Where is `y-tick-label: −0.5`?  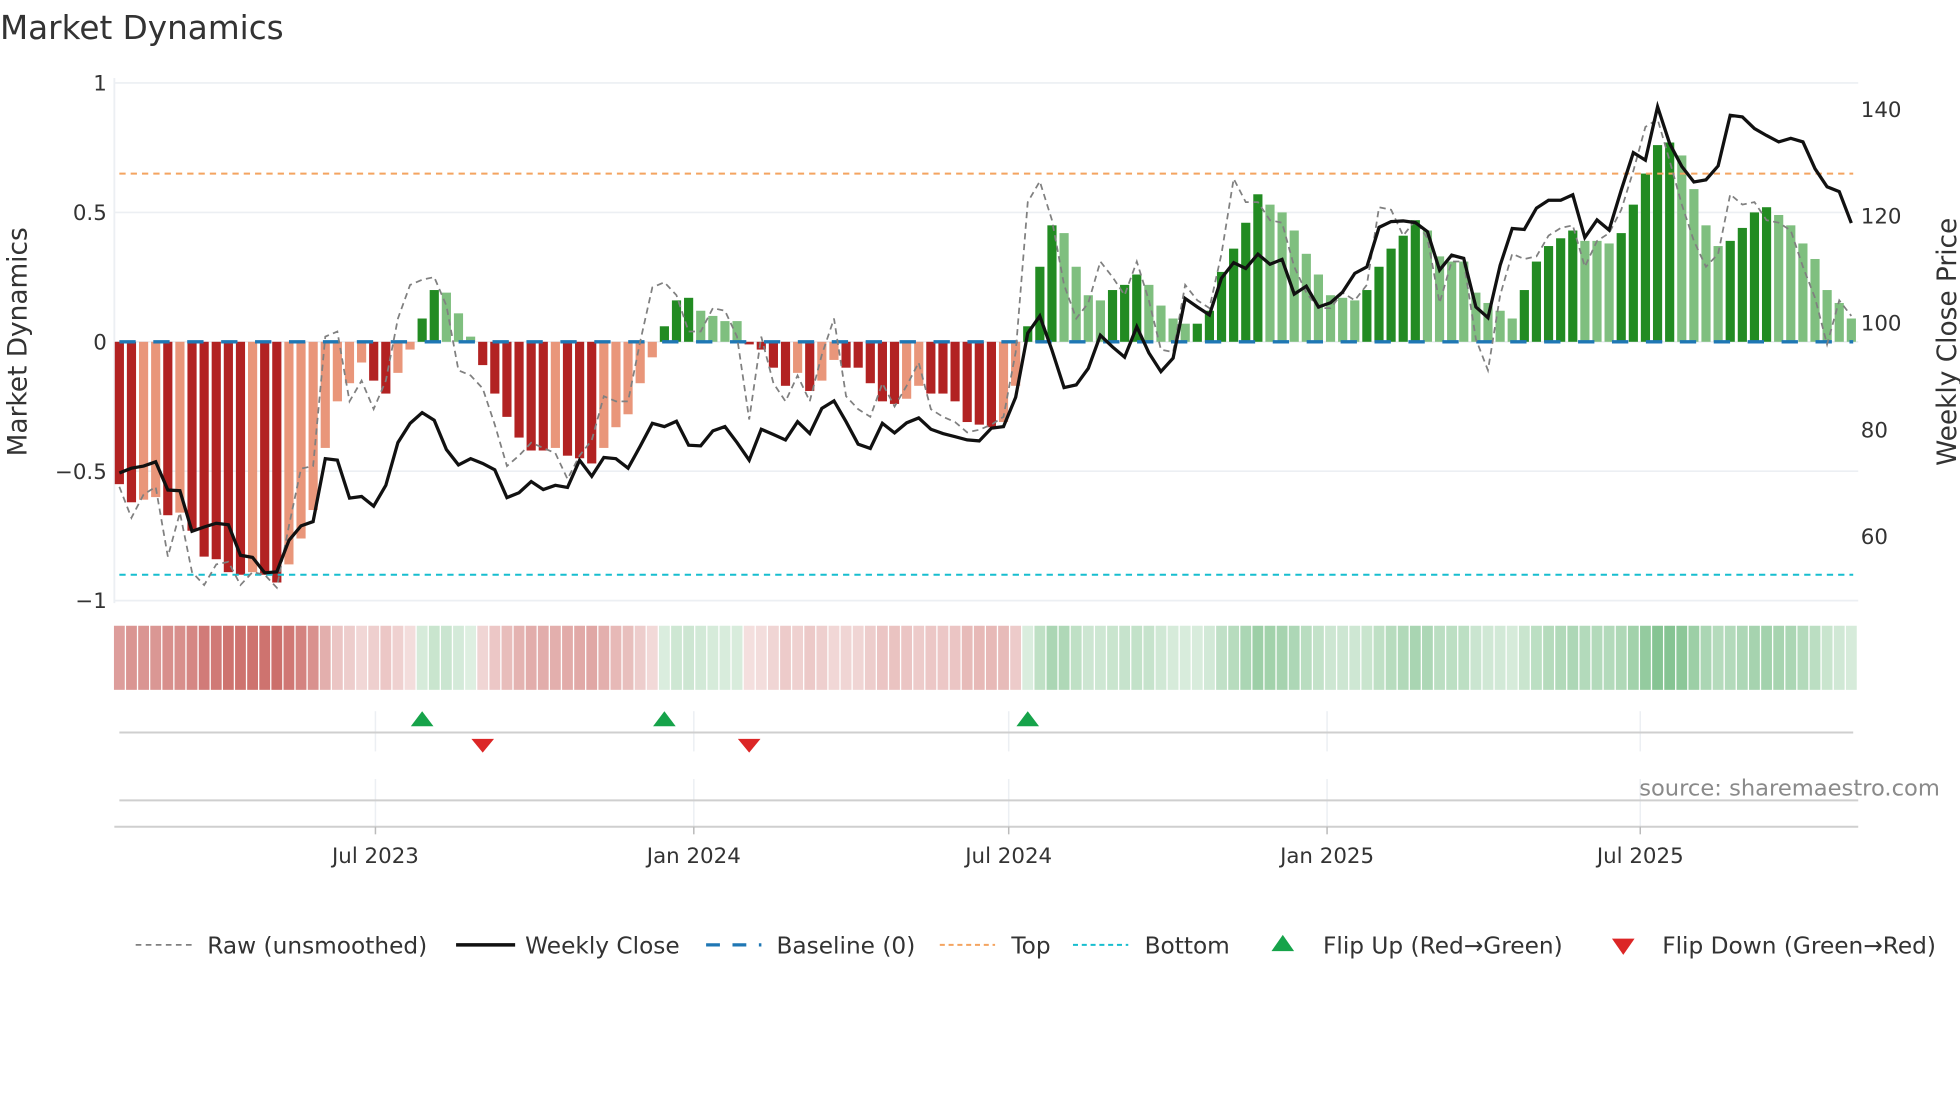
y-tick-label: −0.5 is located at coordinates (81, 472).